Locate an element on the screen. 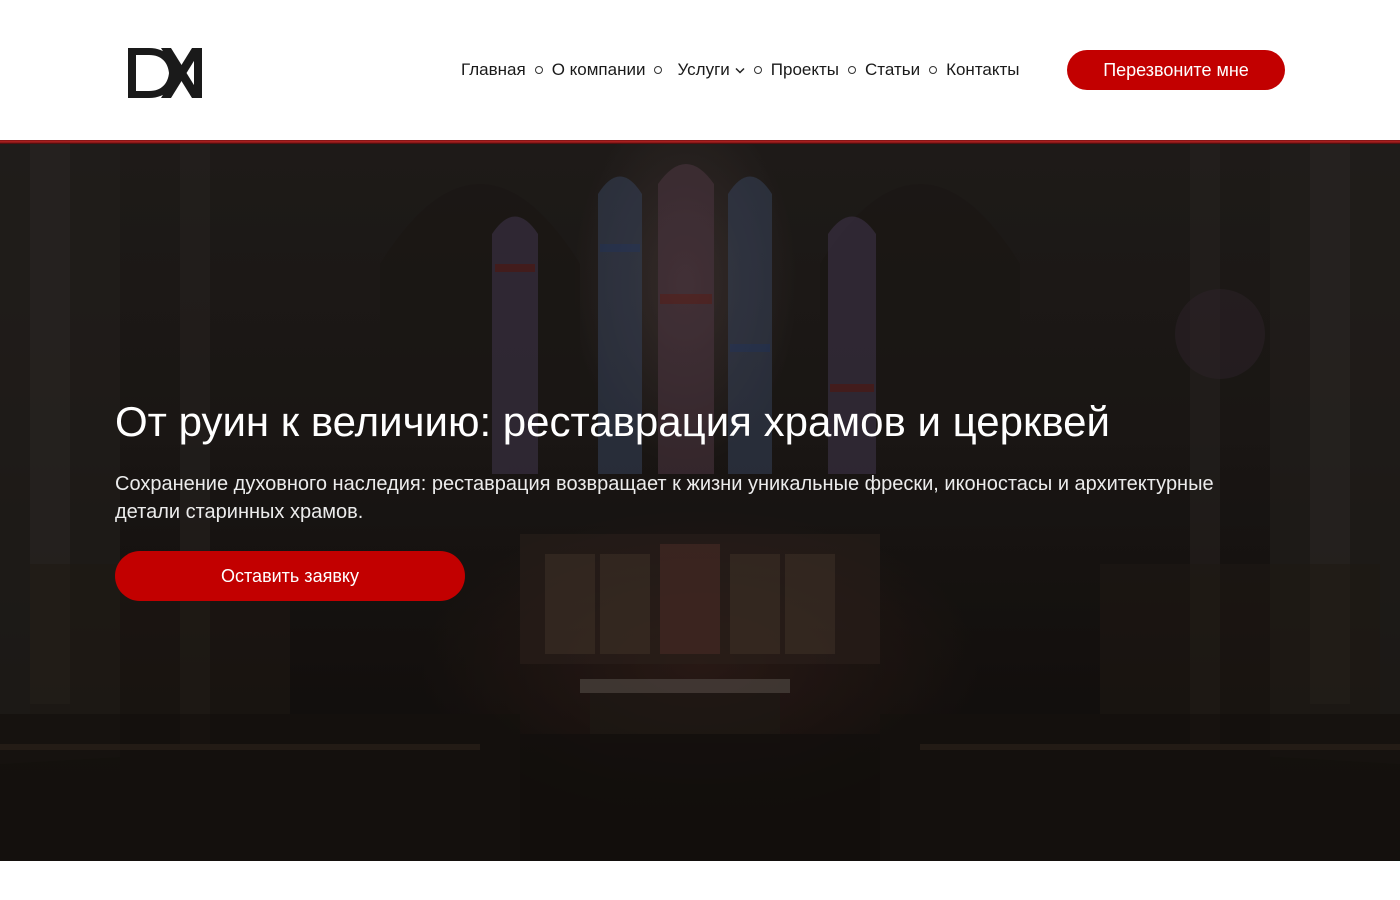  nav-item-services: Услуги is located at coordinates (711, 70).